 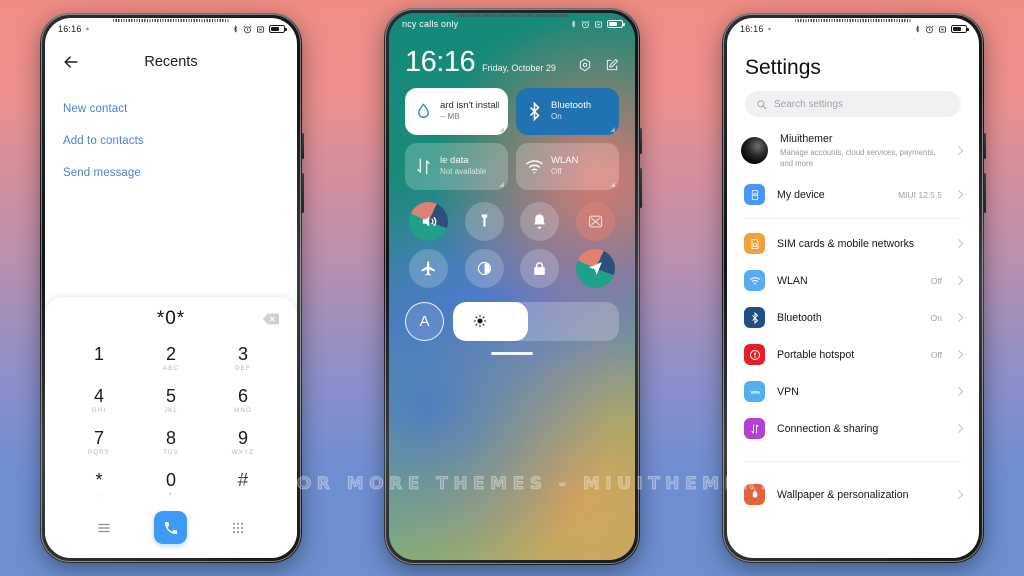 I want to click on search-input: Search settings, so click(x=853, y=104).